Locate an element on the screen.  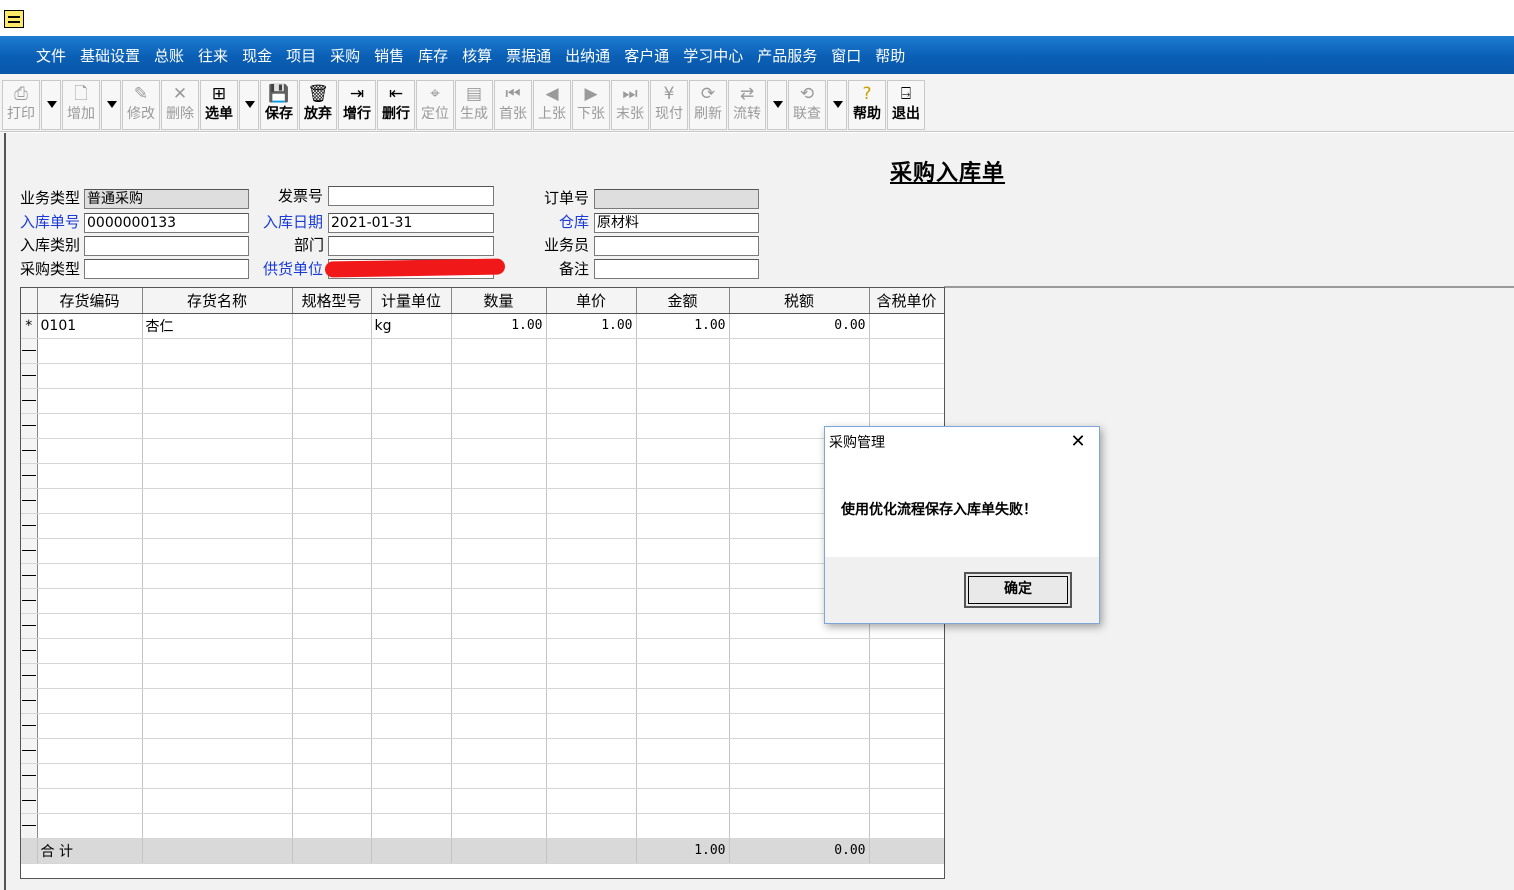
order-no-field is located at coordinates (676, 199).